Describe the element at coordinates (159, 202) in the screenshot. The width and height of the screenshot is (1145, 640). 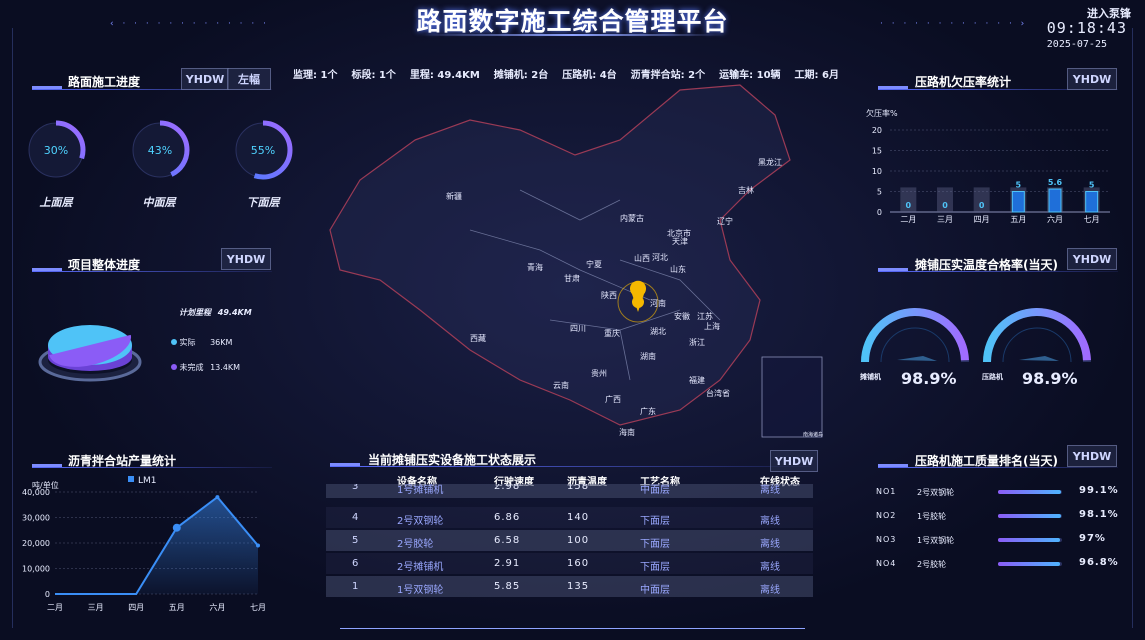
I see `ring-label-middle: 中面层` at that location.